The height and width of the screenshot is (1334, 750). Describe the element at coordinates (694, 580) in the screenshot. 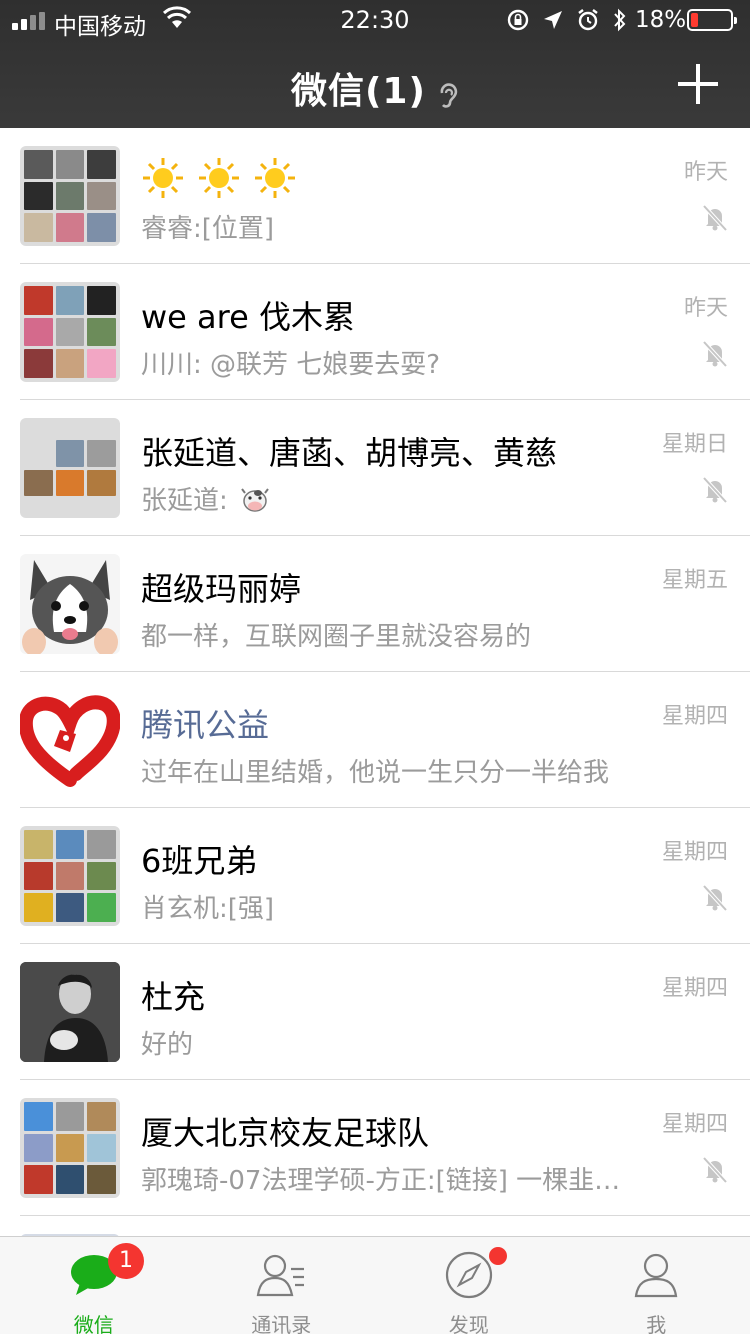

I see `chat-time: 星期五` at that location.